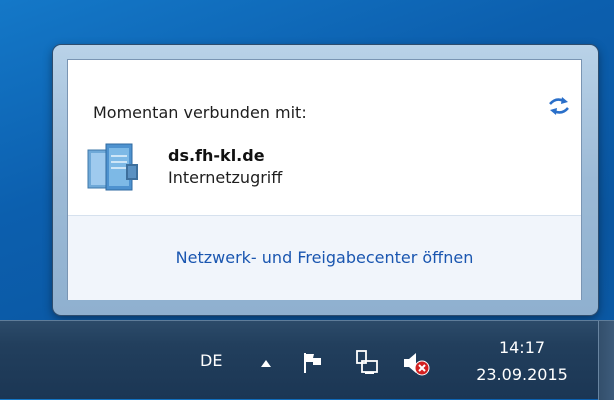  What do you see at coordinates (416, 364) in the screenshot?
I see `volume-muted-icon` at bounding box center [416, 364].